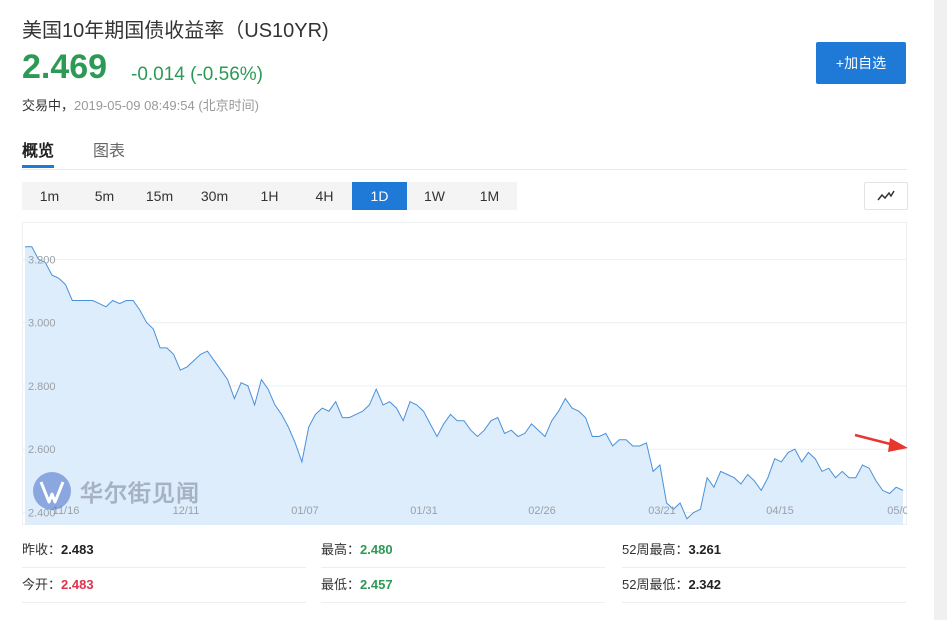 The image size is (947, 620). What do you see at coordinates (780, 511) in the screenshot?
I see `x-tick-label: 04/15` at bounding box center [780, 511].